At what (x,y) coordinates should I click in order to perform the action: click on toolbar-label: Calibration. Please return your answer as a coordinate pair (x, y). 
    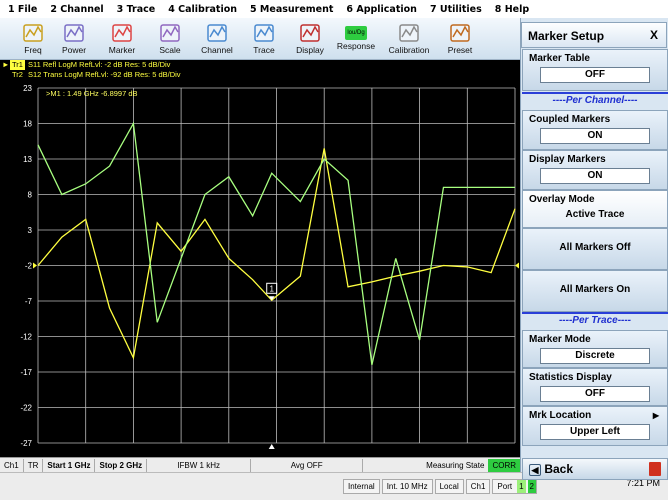
    Looking at the image, I should click on (409, 50).